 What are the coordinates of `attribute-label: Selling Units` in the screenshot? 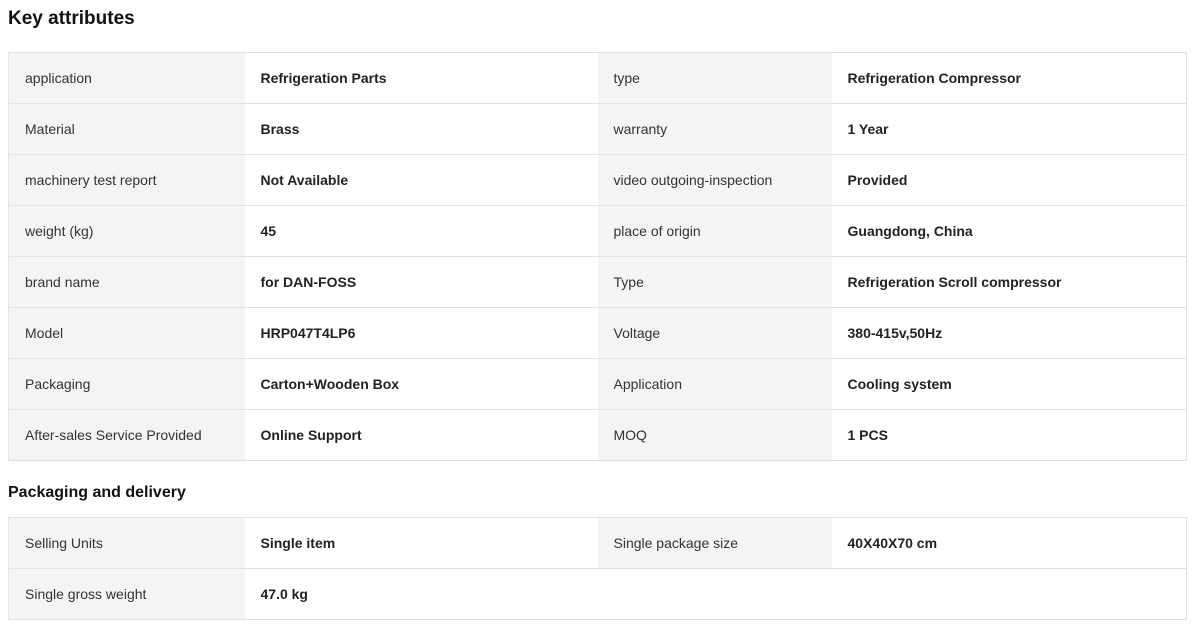 It's located at (126, 543).